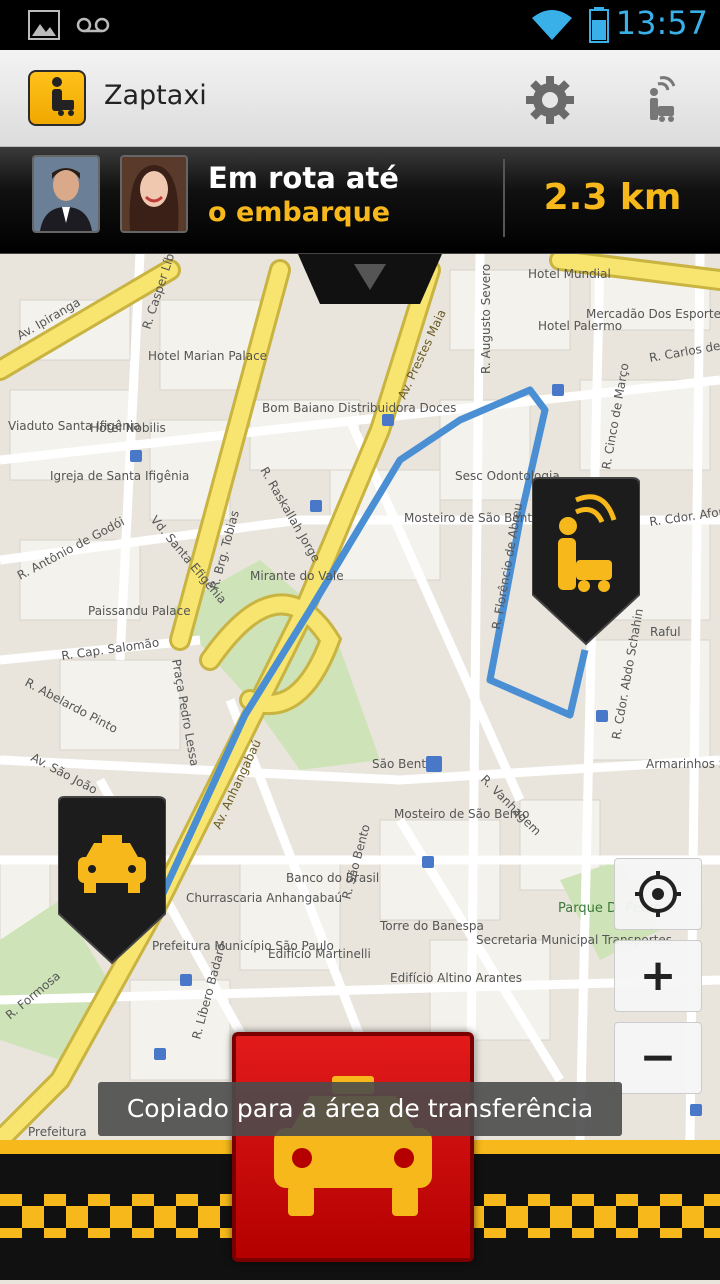 The image size is (720, 1284). Describe the element at coordinates (402, 764) in the screenshot. I see `svg-text: São Bento` at that location.